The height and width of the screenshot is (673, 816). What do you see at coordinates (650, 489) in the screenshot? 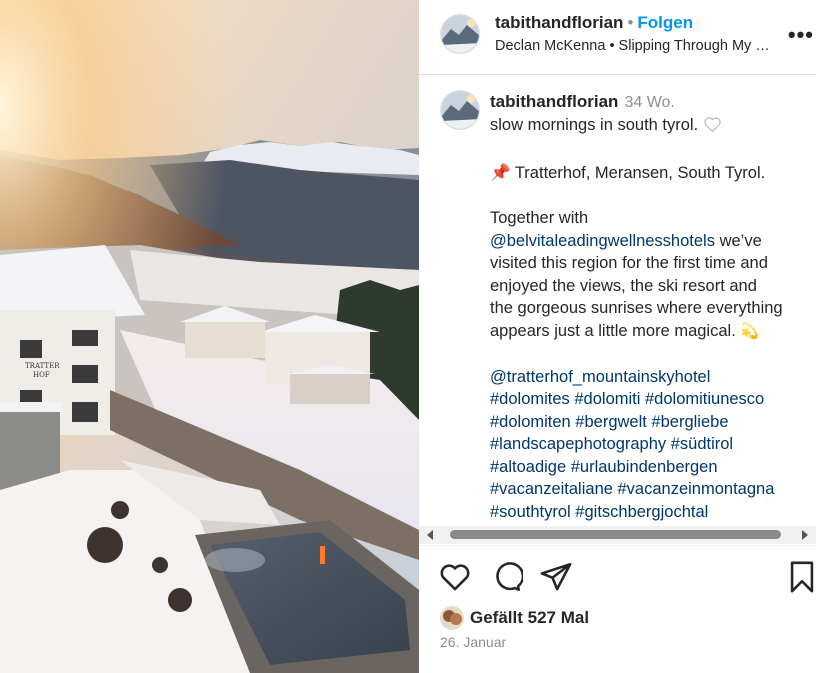
I see `hashtag-line: #vacanzeitaliane #vacanzeinmontagna` at bounding box center [650, 489].